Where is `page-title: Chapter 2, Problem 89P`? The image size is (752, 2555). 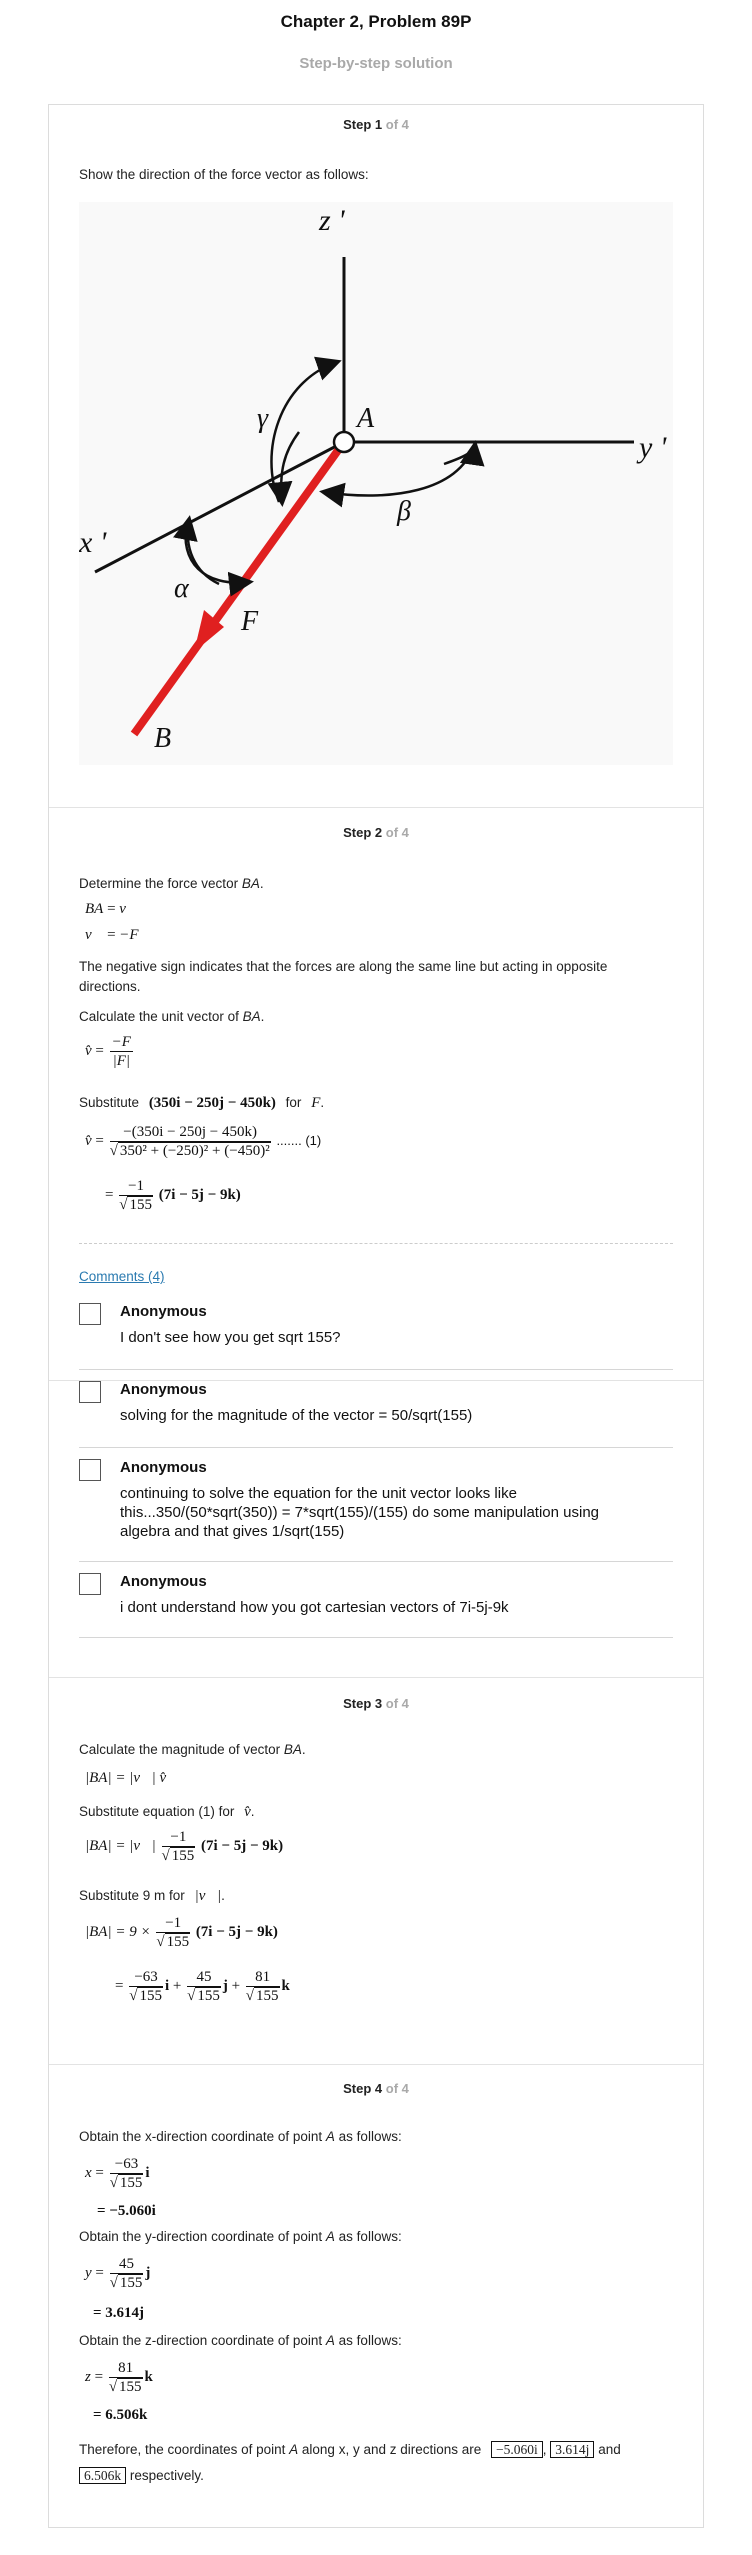
page-title: Chapter 2, Problem 89P is located at coordinates (376, 21).